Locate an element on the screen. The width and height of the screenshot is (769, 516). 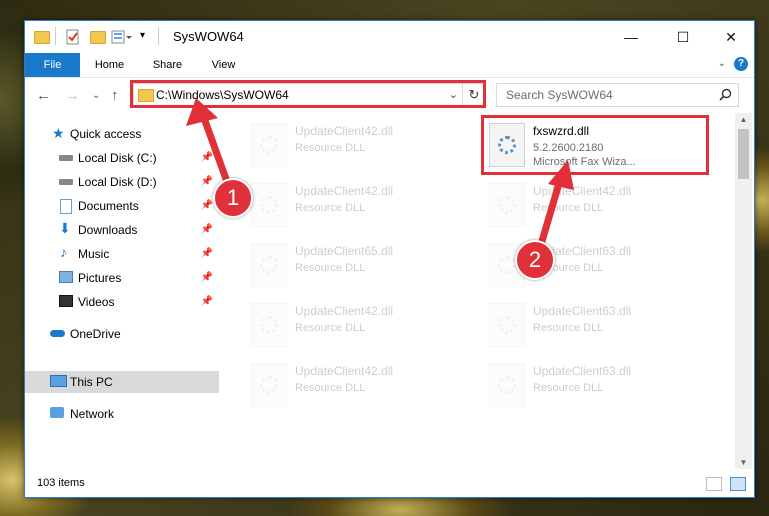
arrow-one is located at coordinates (210, 146).